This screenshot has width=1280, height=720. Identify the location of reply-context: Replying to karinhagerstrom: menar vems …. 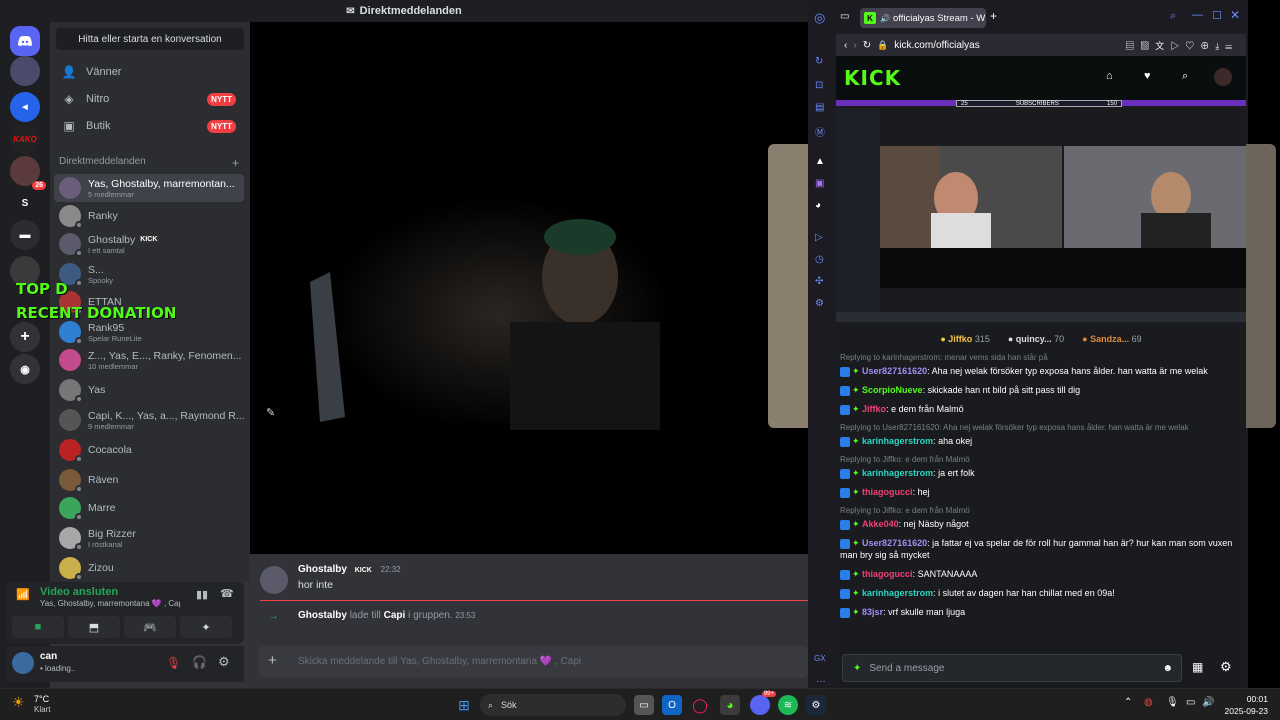
(1040, 358).